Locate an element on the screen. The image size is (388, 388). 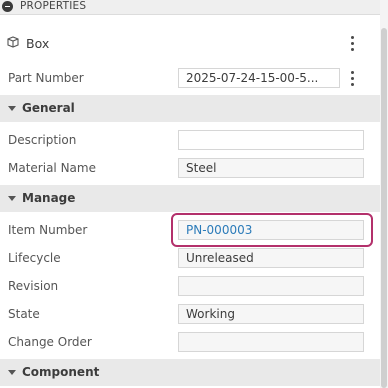
revision-label: Revision is located at coordinates (33, 286).